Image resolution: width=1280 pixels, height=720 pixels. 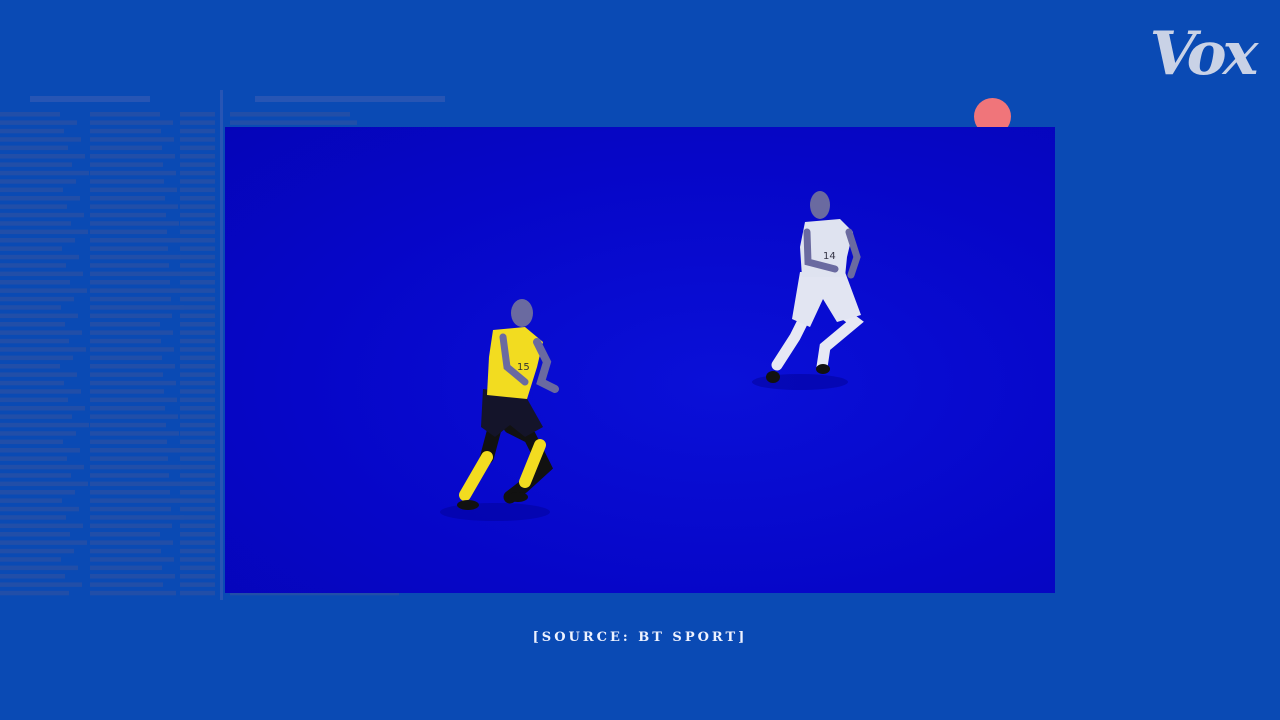 I want to click on svg-text: Vox, so click(x=1205, y=52).